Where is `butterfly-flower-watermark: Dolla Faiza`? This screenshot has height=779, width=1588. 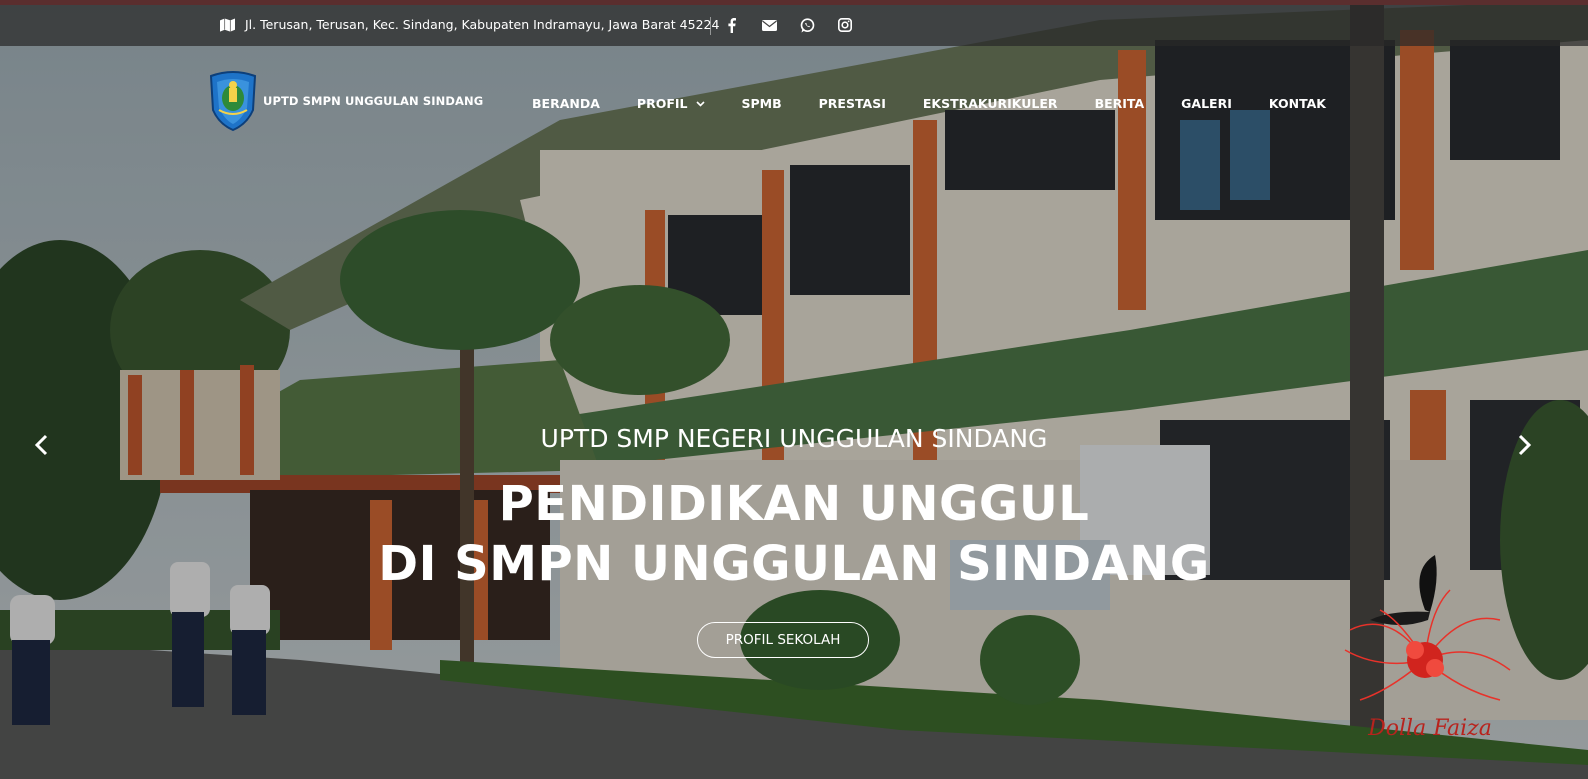
butterfly-flower-watermark: Dolla Faiza is located at coordinates (1427, 648).